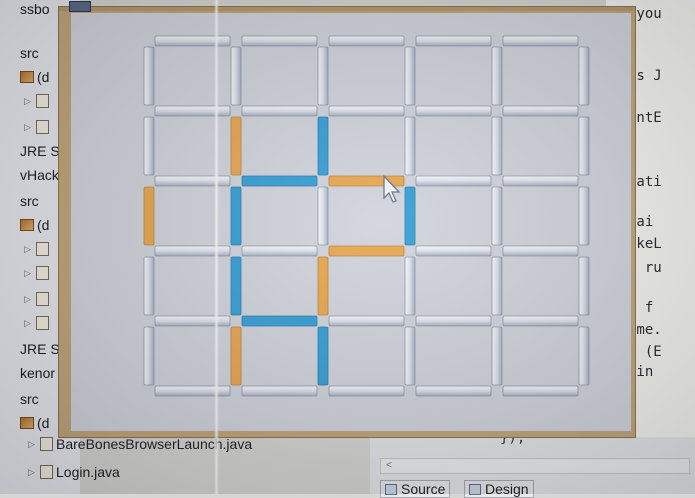  I want to click on mouse-cursor-icon, so click(392, 188).